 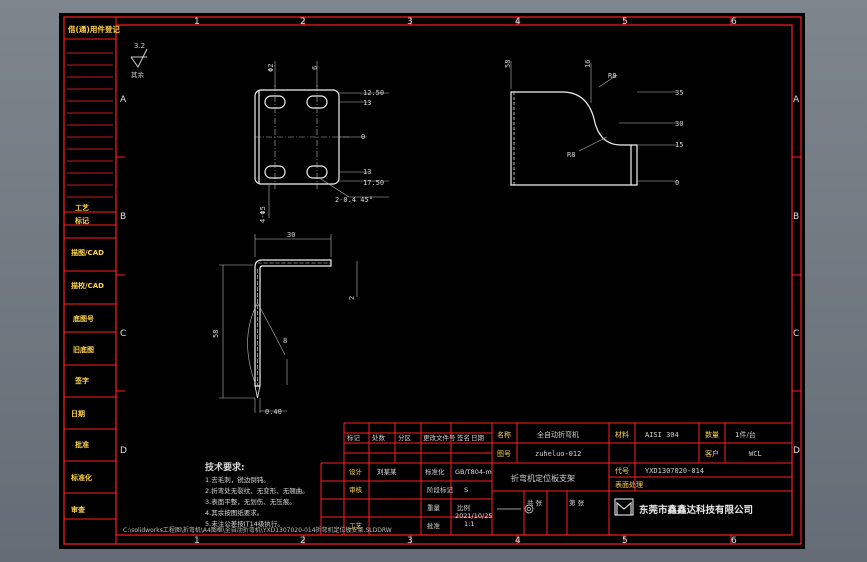 I want to click on side-dim-1: 58, so click(x=508, y=64).